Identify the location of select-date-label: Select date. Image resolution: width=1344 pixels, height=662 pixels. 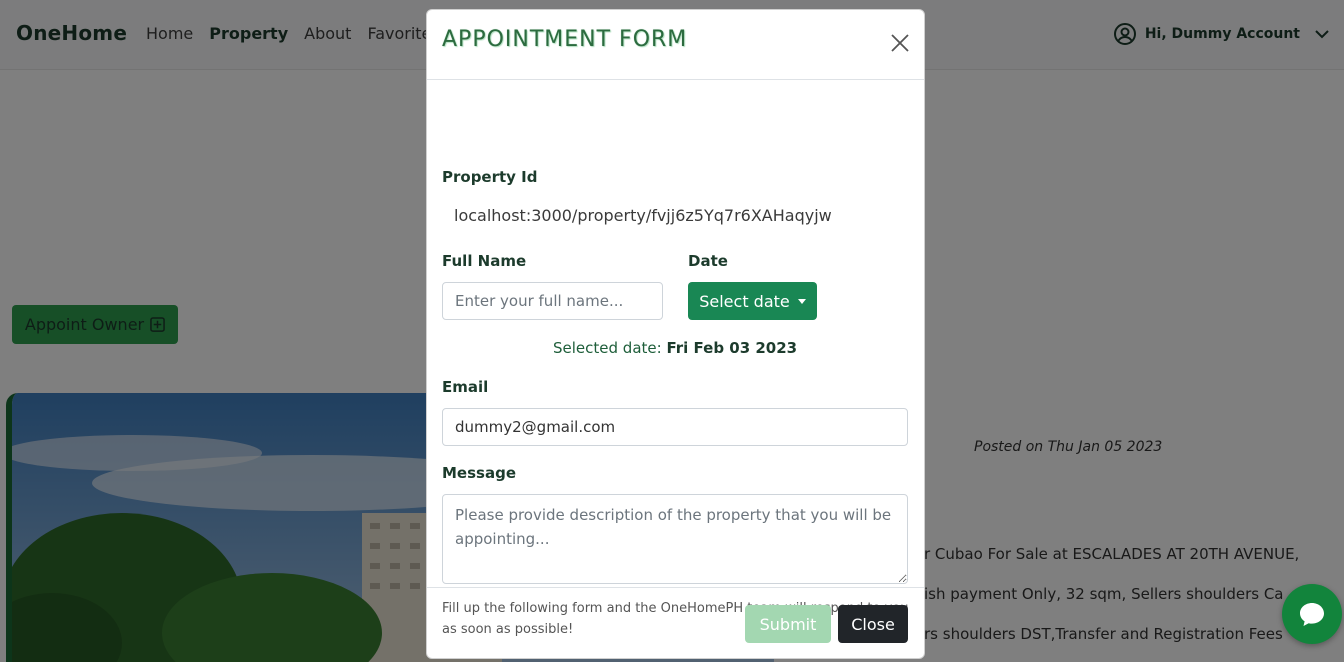
(744, 301).